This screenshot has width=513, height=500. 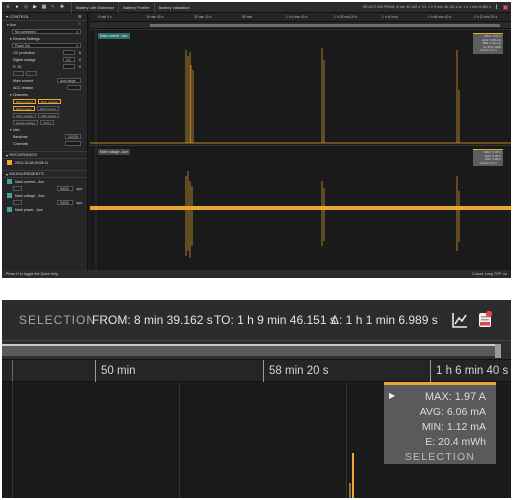 What do you see at coordinates (47, 66) in the screenshot?
I see `dio-row: D. IO V` at bounding box center [47, 66].